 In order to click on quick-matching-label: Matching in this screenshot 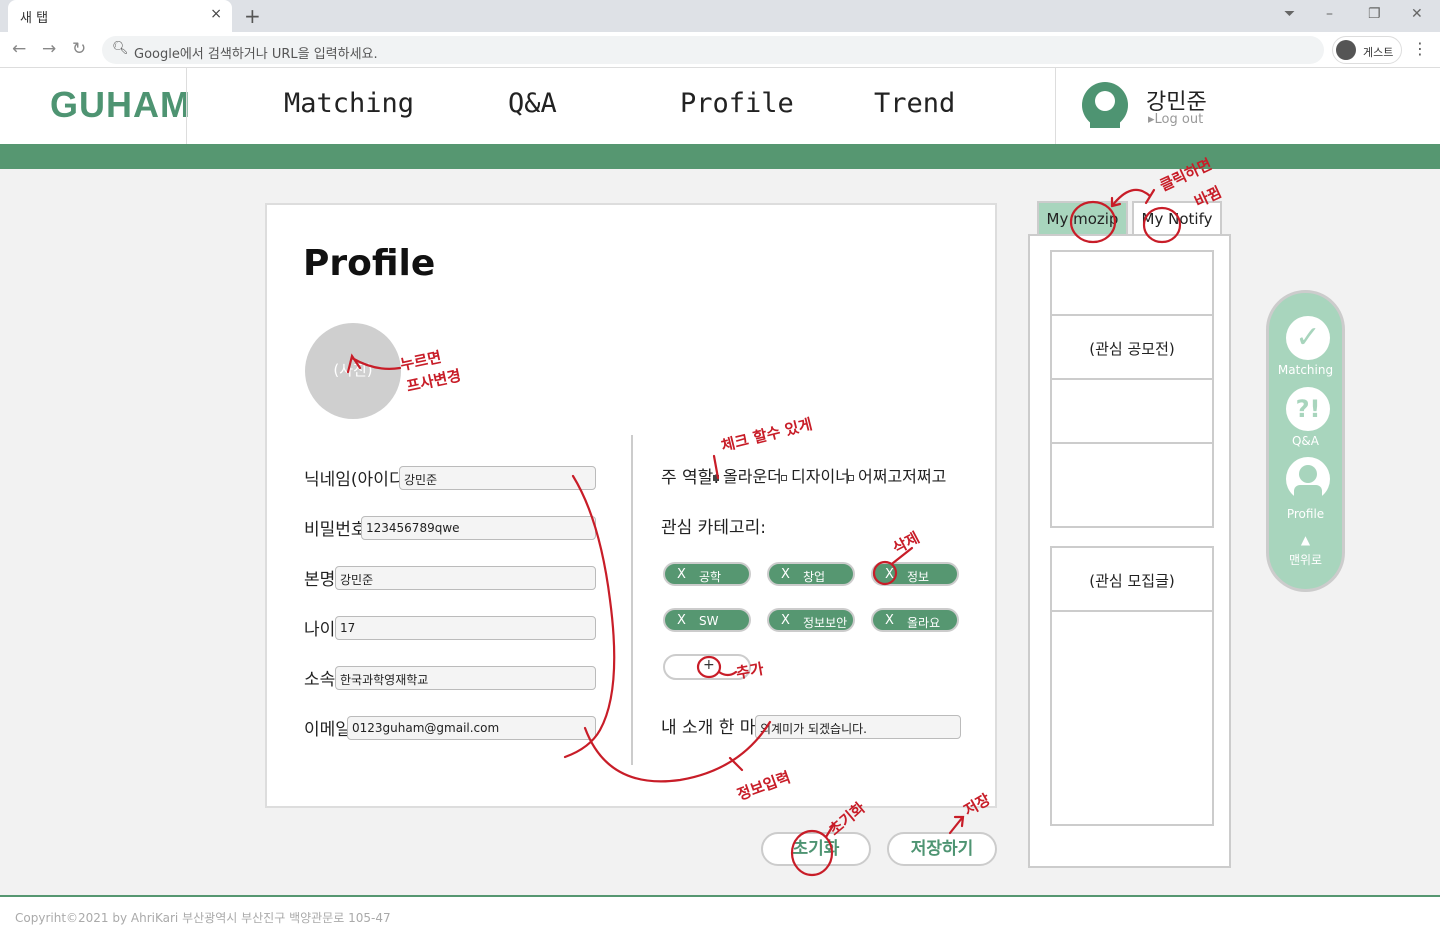, I will do `click(1305, 370)`.